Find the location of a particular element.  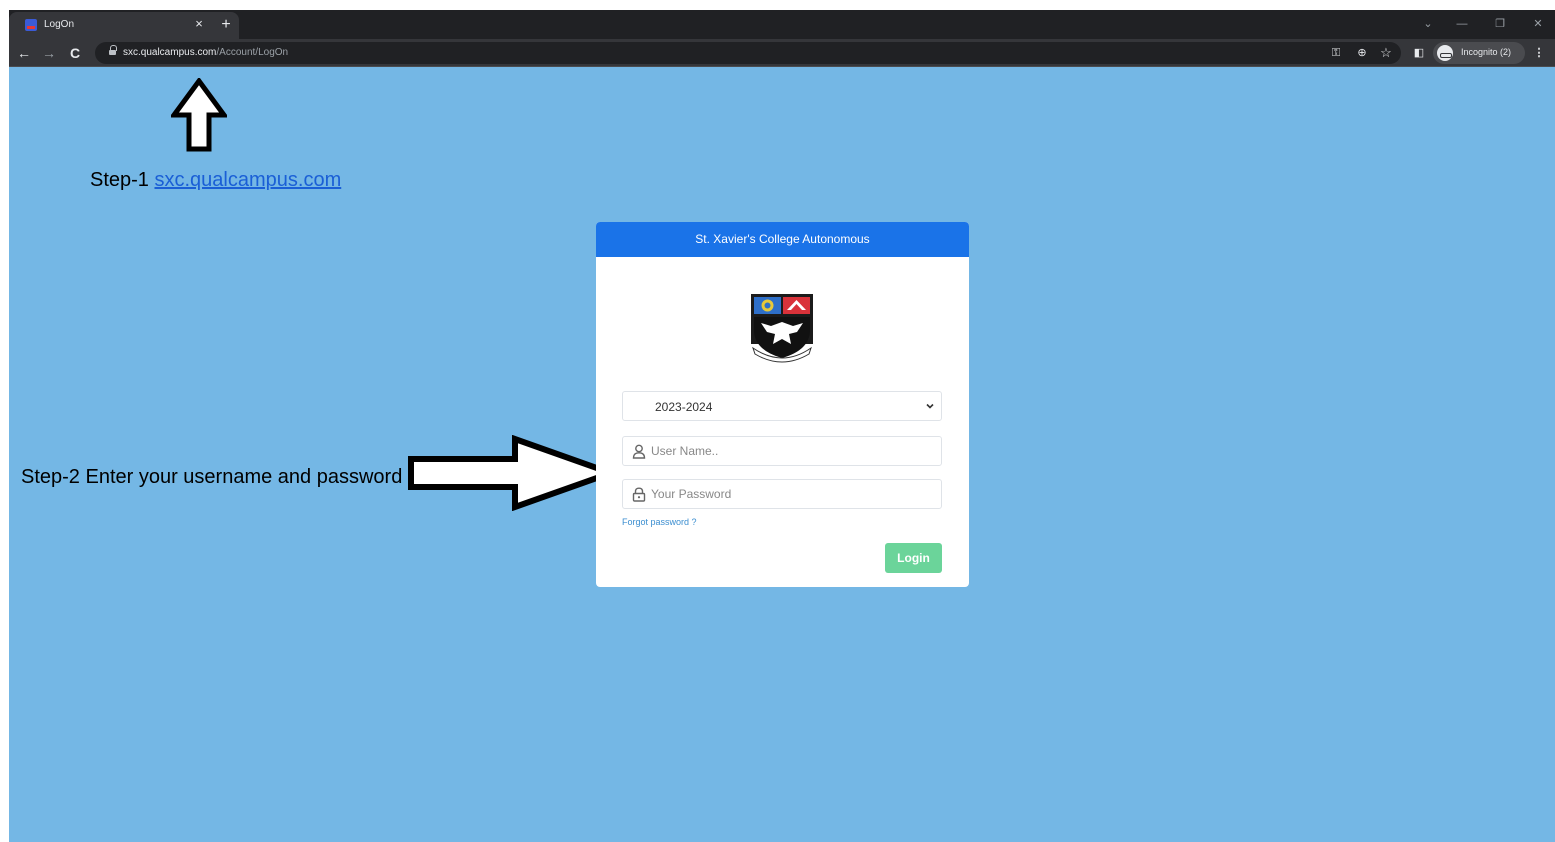

up-arrow-icon is located at coordinates (199, 115).